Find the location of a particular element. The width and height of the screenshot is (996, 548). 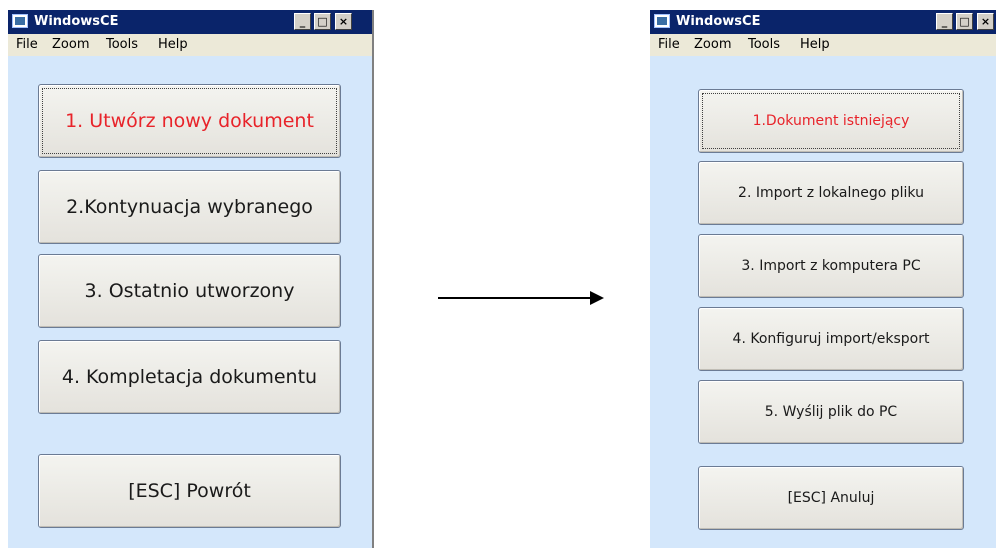

import-local-file-button: 2. Import z lokalnego pliku is located at coordinates (831, 193).